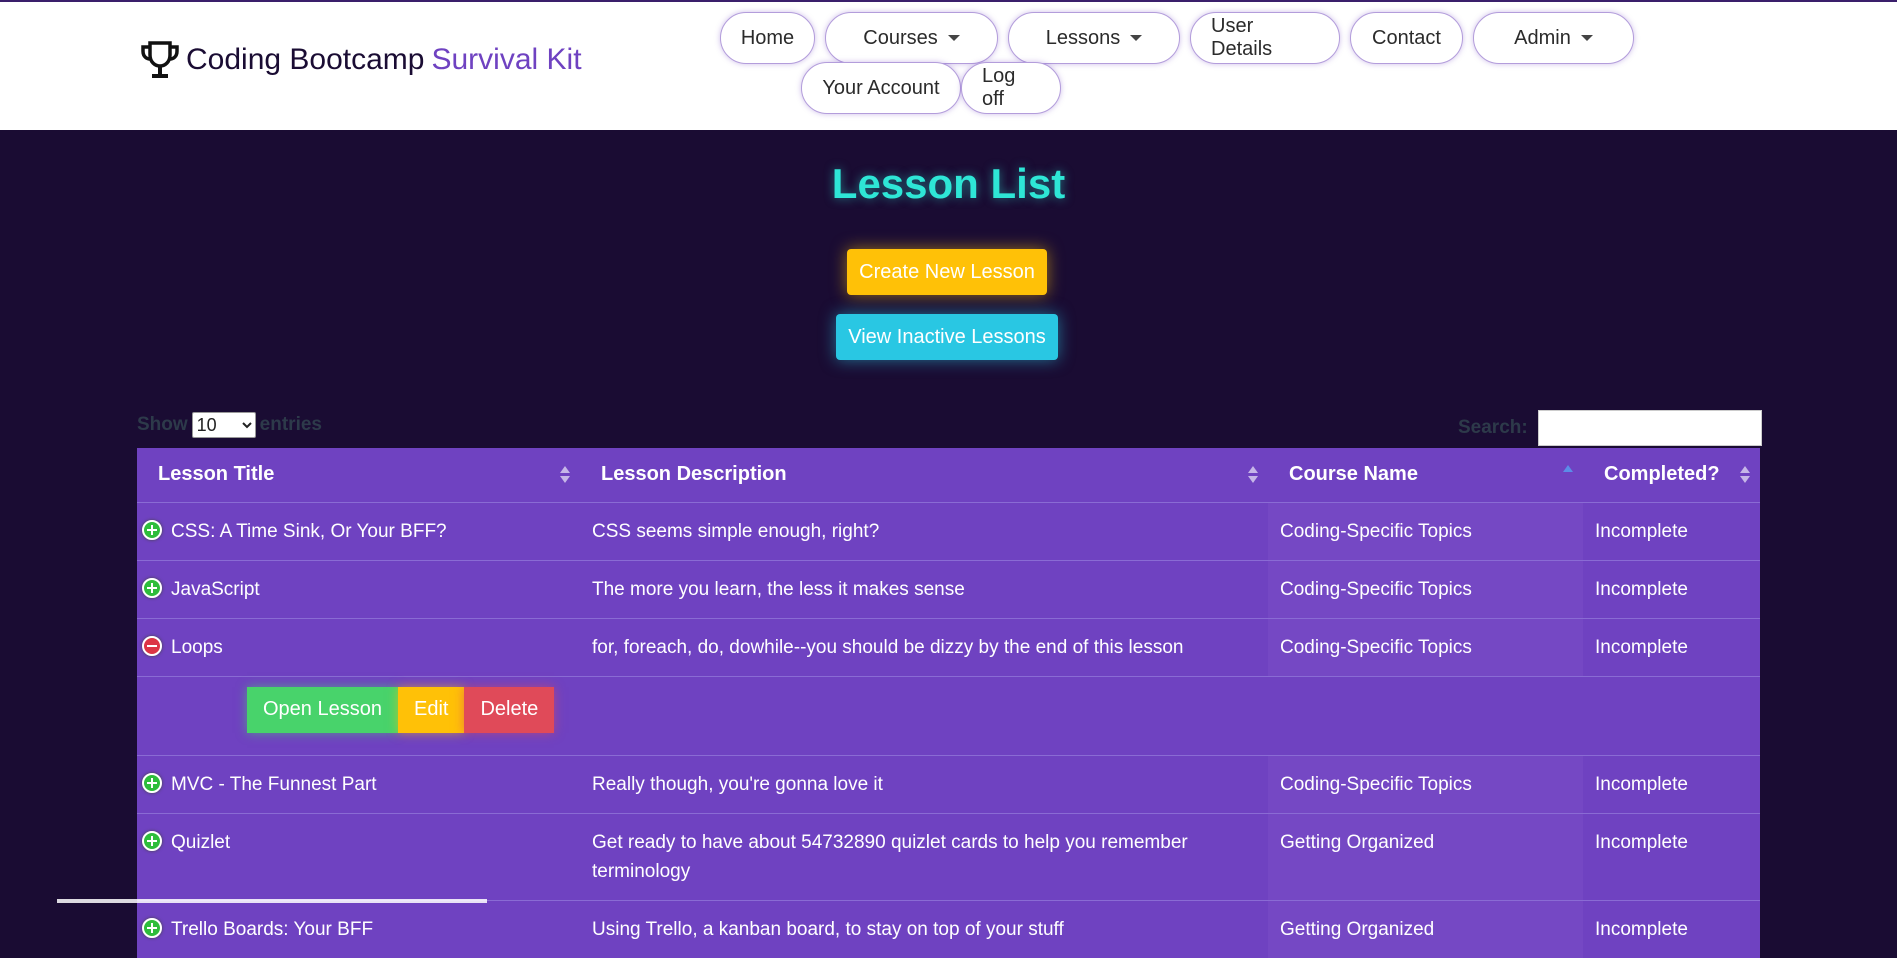 This screenshot has height=958, width=1897. What do you see at coordinates (160, 59) in the screenshot?
I see `trophy-icon` at bounding box center [160, 59].